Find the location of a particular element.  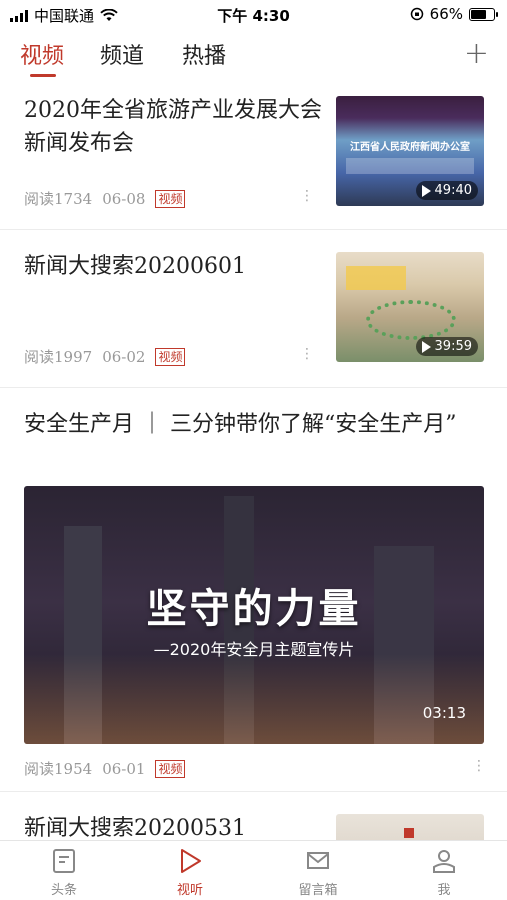

tab-channels: 频道 is located at coordinates (122, 54).